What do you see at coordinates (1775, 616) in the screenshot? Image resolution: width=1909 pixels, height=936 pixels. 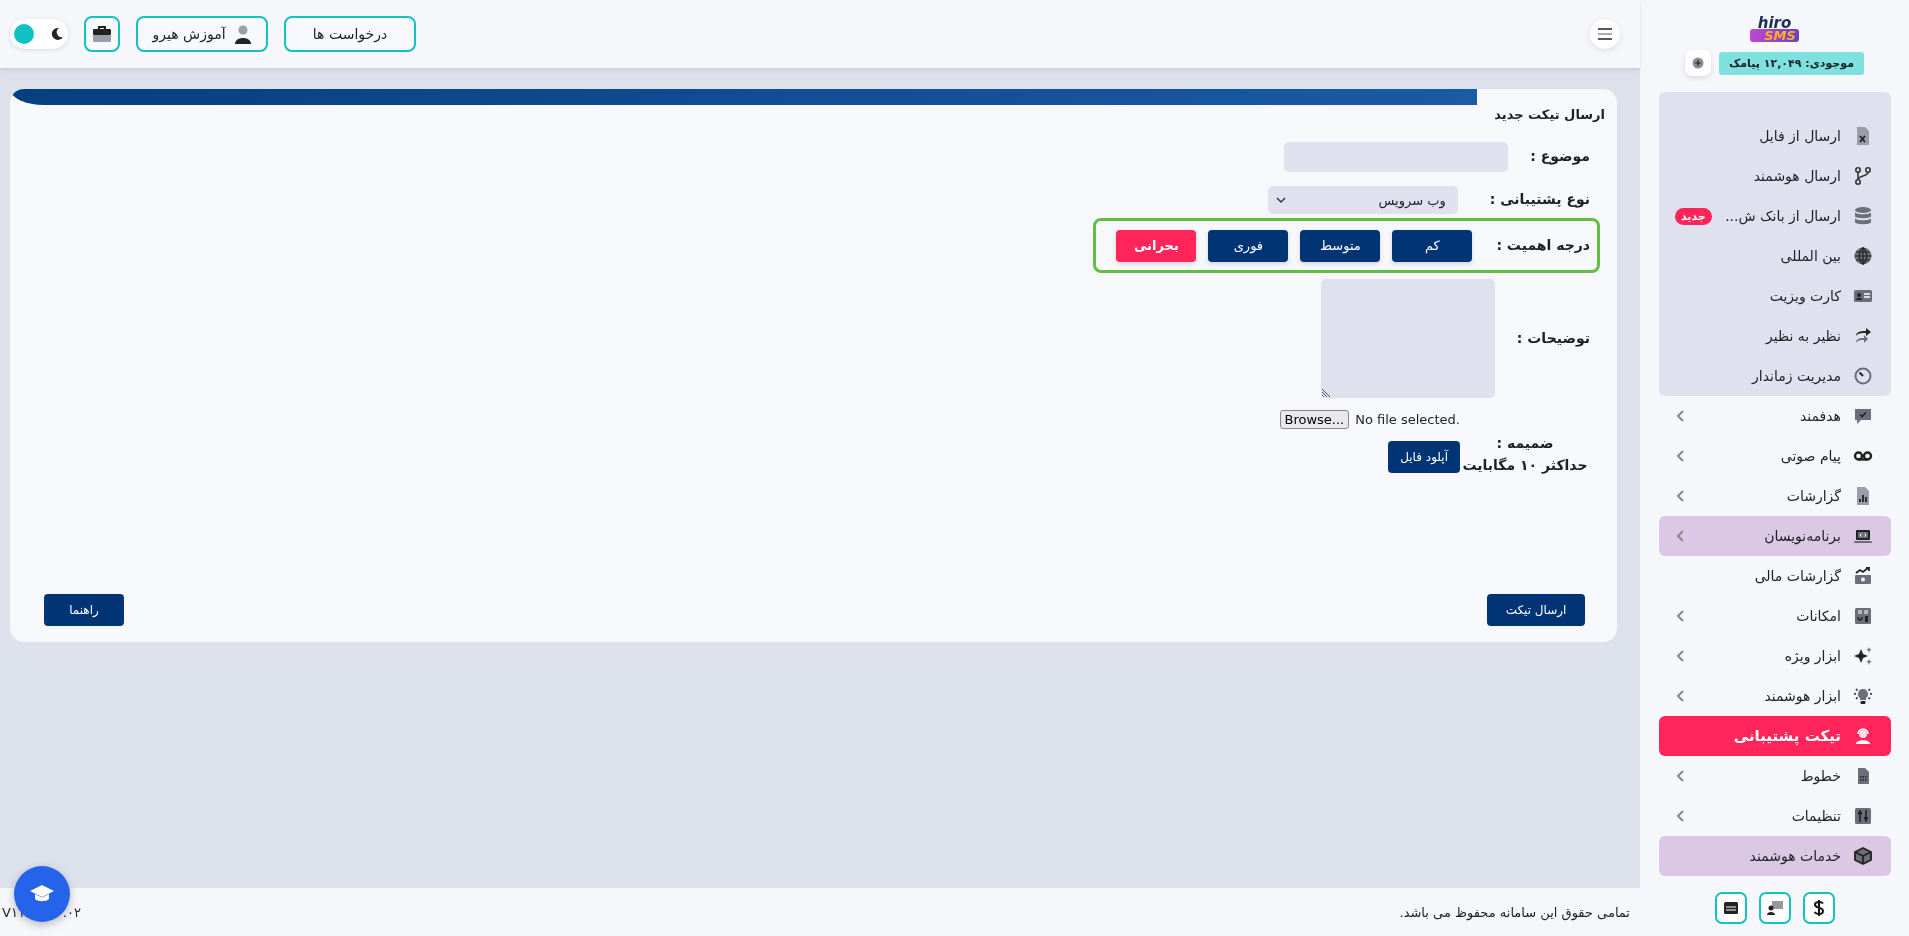 I see `sidebar-item: امکانات` at bounding box center [1775, 616].